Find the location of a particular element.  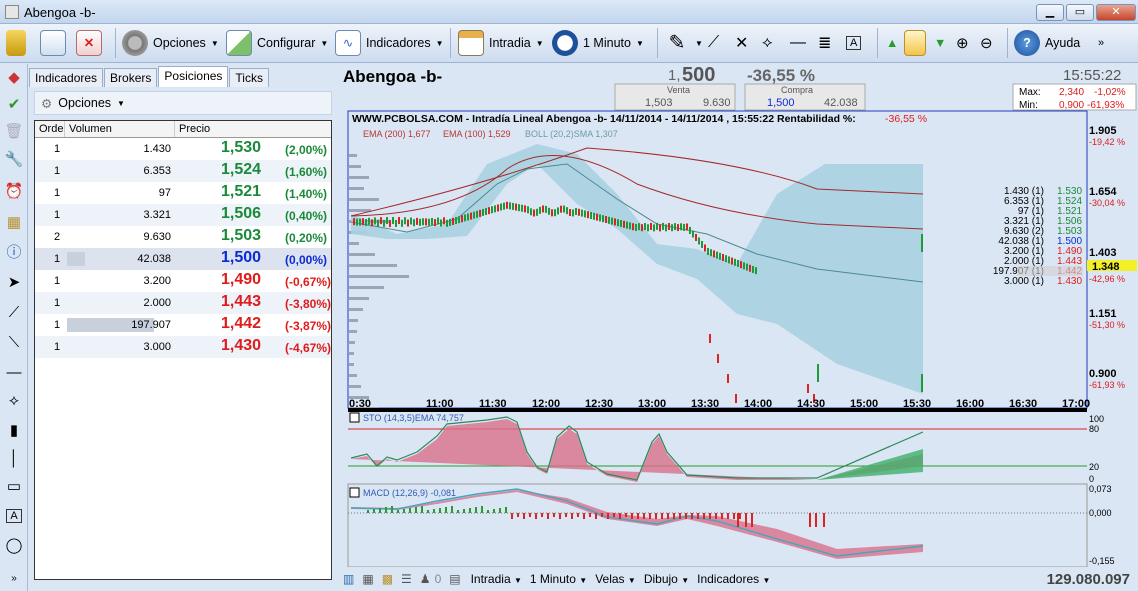

ayuda-button: ? Ayuda is located at coordinates (1047, 43).